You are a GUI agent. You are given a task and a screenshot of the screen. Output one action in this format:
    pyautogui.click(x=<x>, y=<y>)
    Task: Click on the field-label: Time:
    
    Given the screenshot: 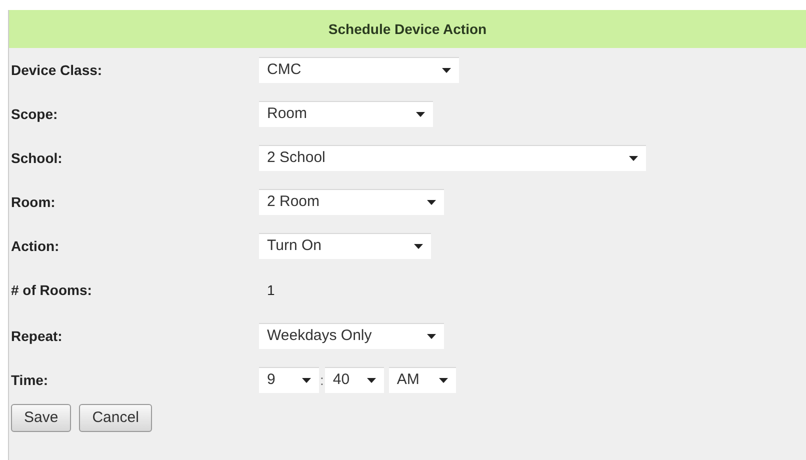 What is the action you would take?
    pyautogui.click(x=30, y=380)
    